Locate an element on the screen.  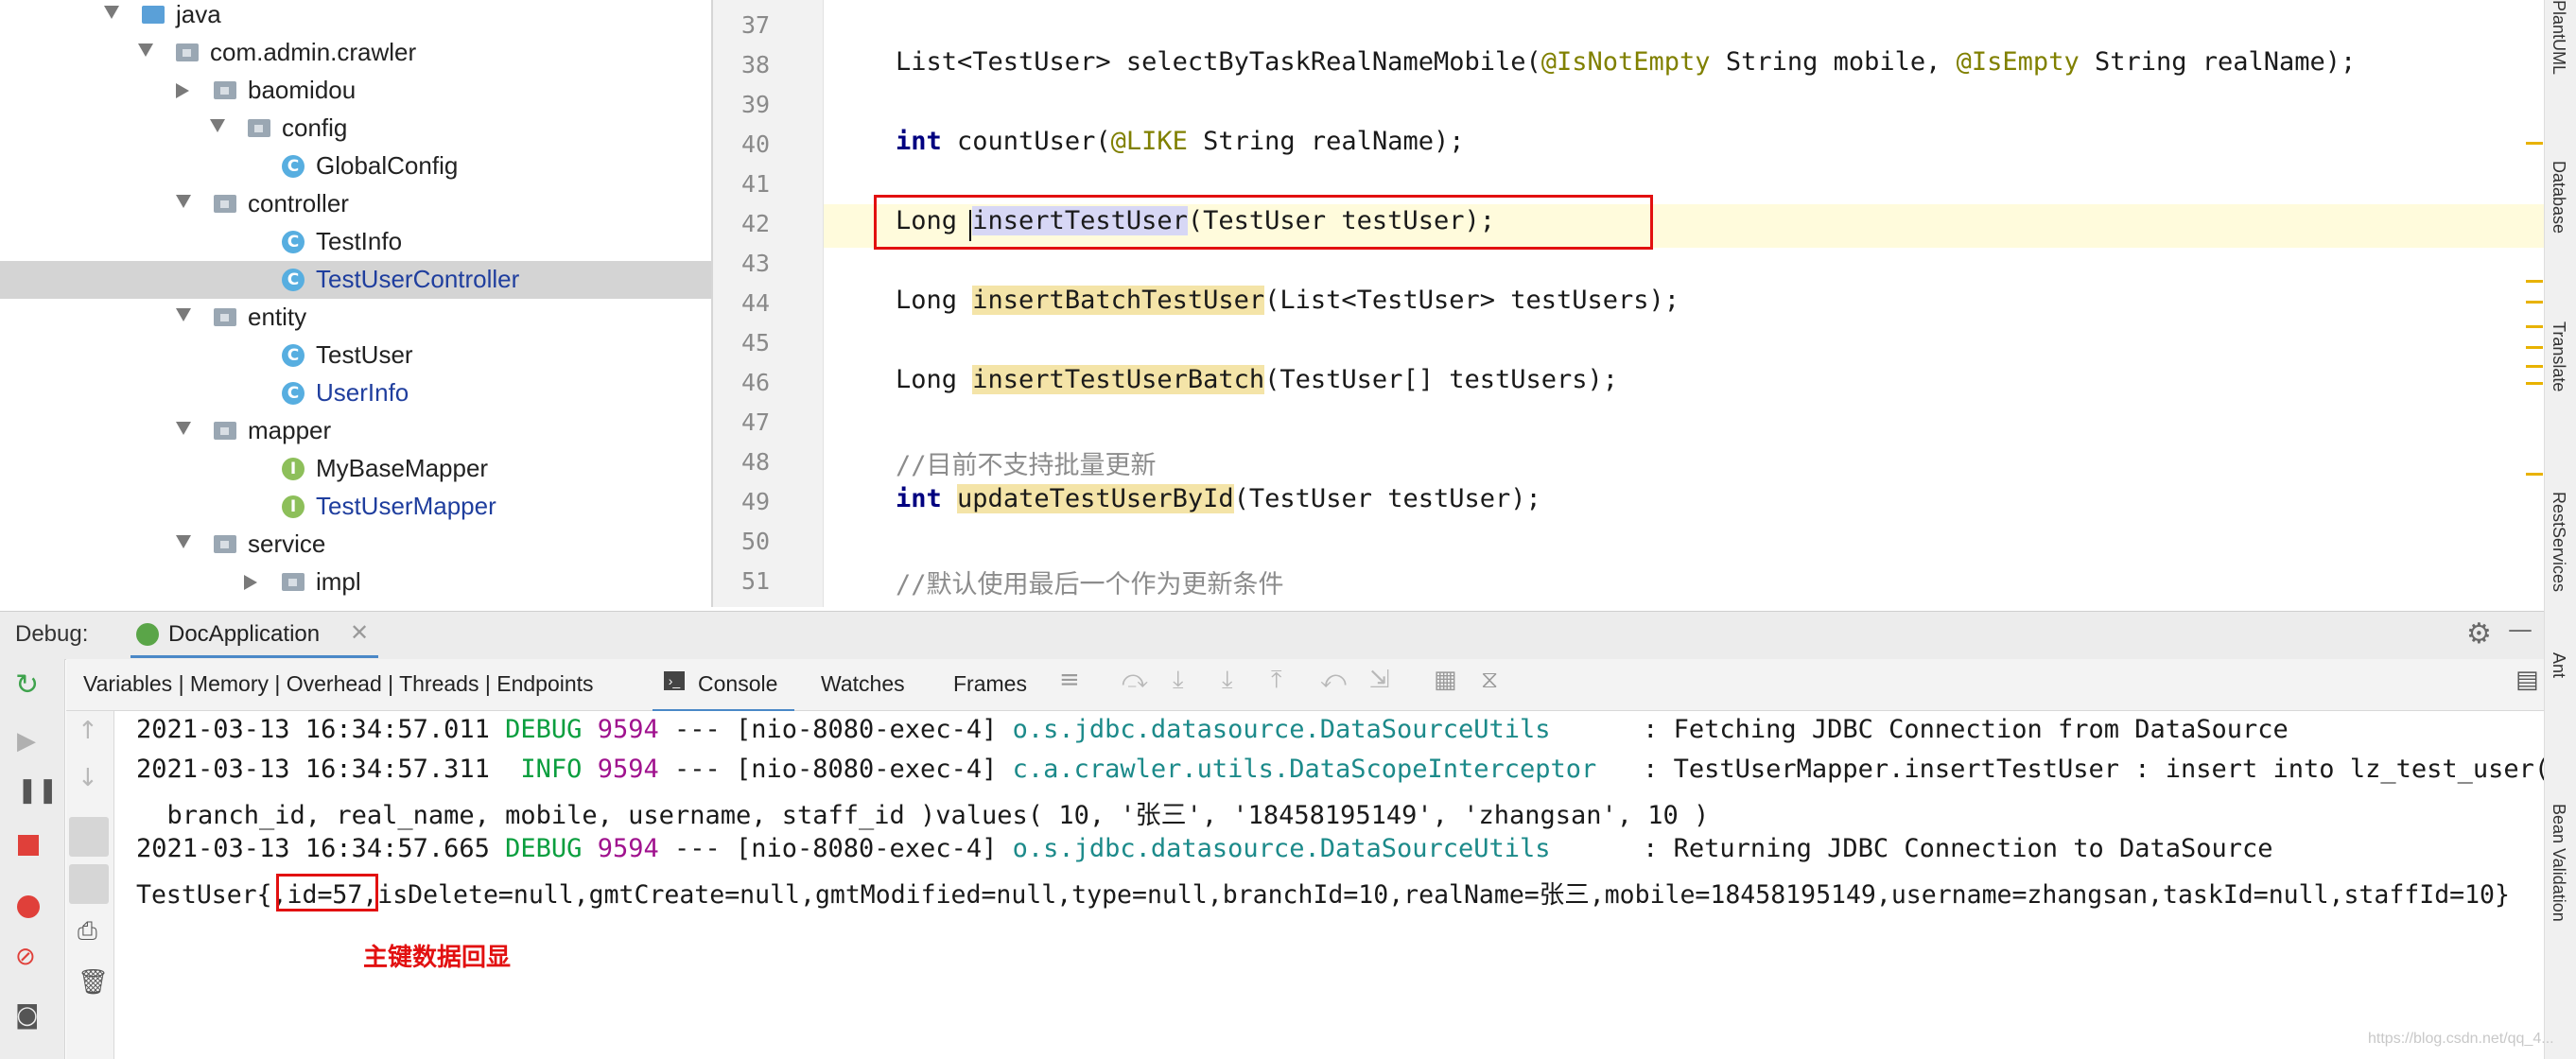
tree-item: impl is located at coordinates (355, 583).